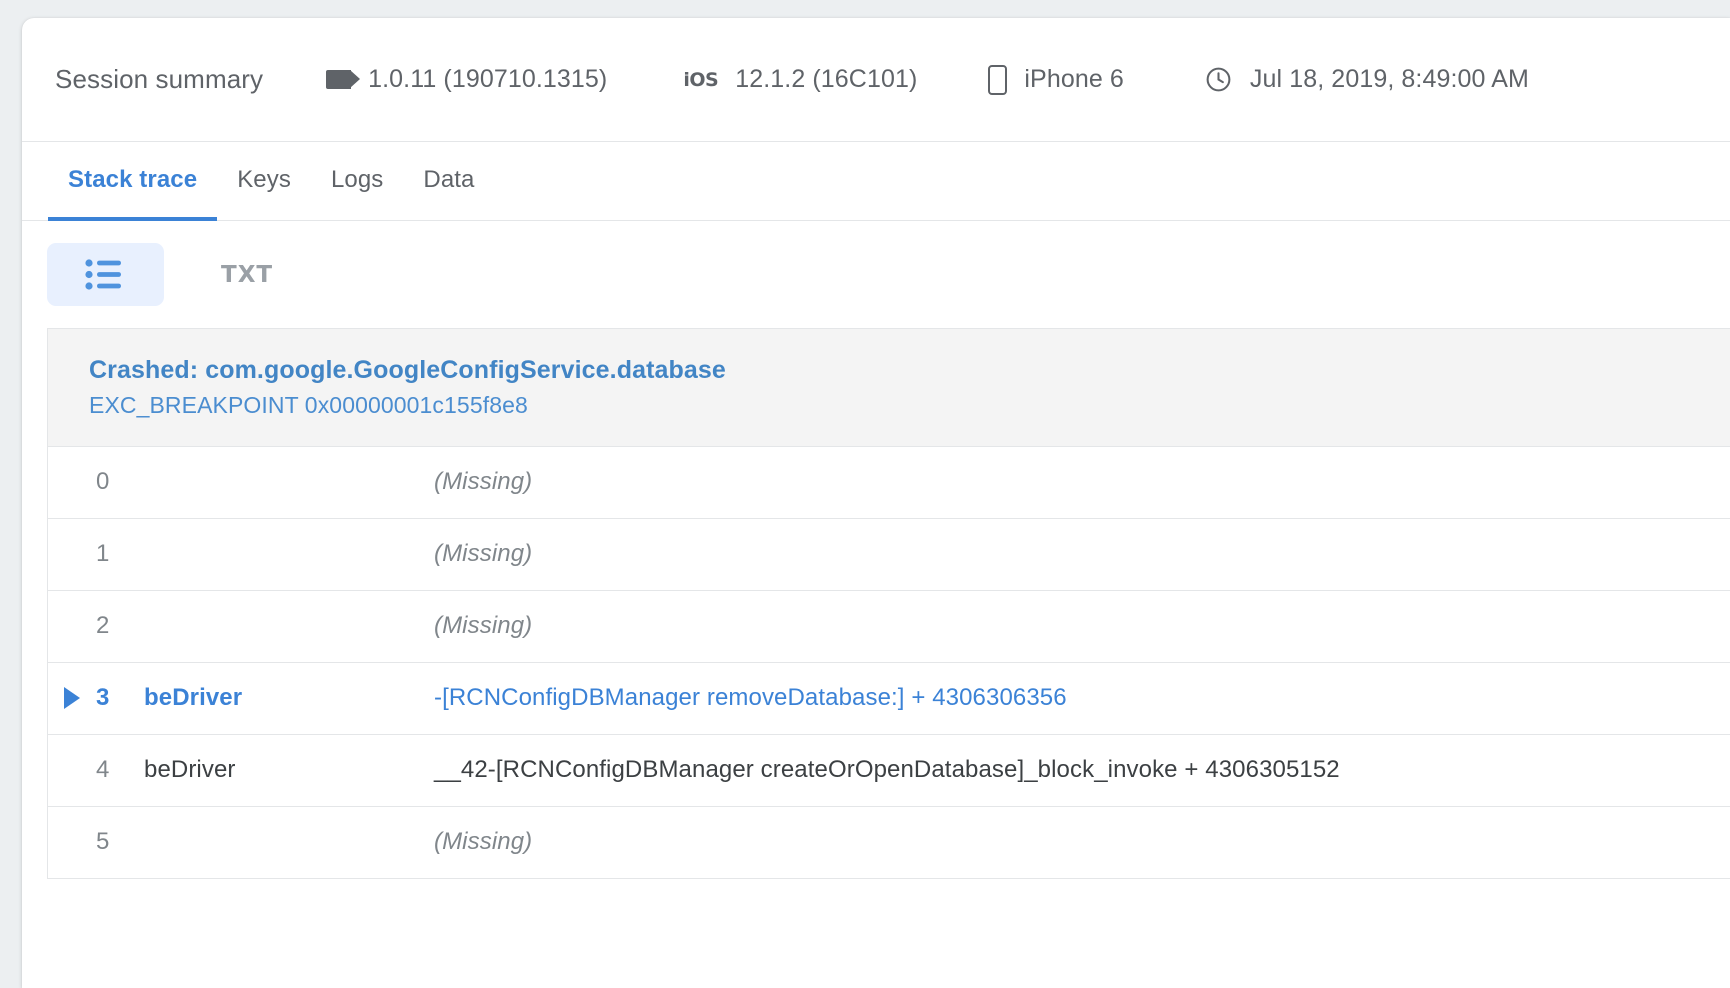  Describe the element at coordinates (103, 553) in the screenshot. I see `frame-index: 1` at that location.